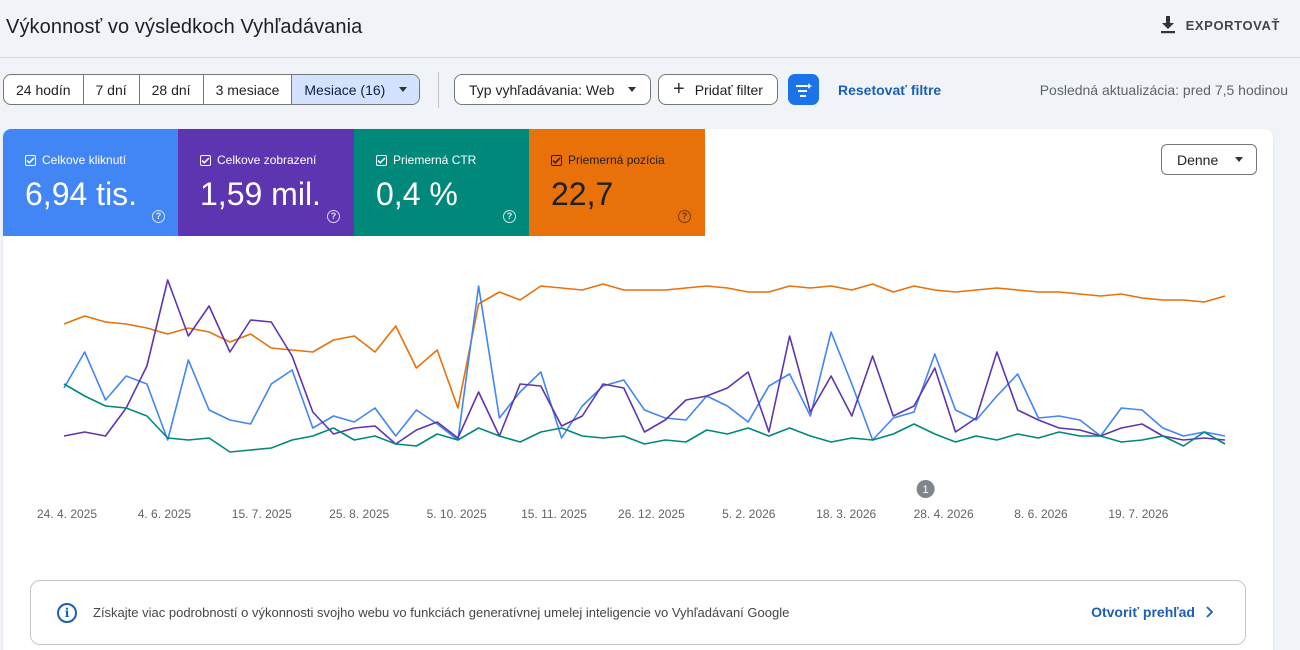  Describe the element at coordinates (67, 514) in the screenshot. I see `x-tick-label: 24. 4. 2025` at that location.